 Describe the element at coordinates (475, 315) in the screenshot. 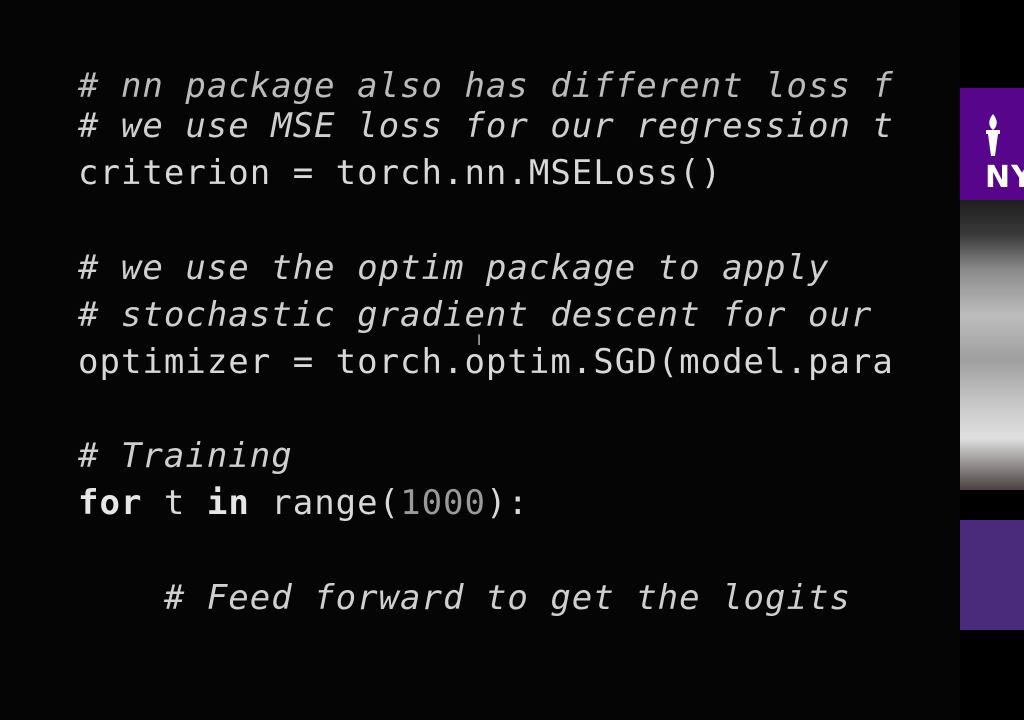

I see `code-line-sgd-comment: # stochastic gradient descent for our` at that location.